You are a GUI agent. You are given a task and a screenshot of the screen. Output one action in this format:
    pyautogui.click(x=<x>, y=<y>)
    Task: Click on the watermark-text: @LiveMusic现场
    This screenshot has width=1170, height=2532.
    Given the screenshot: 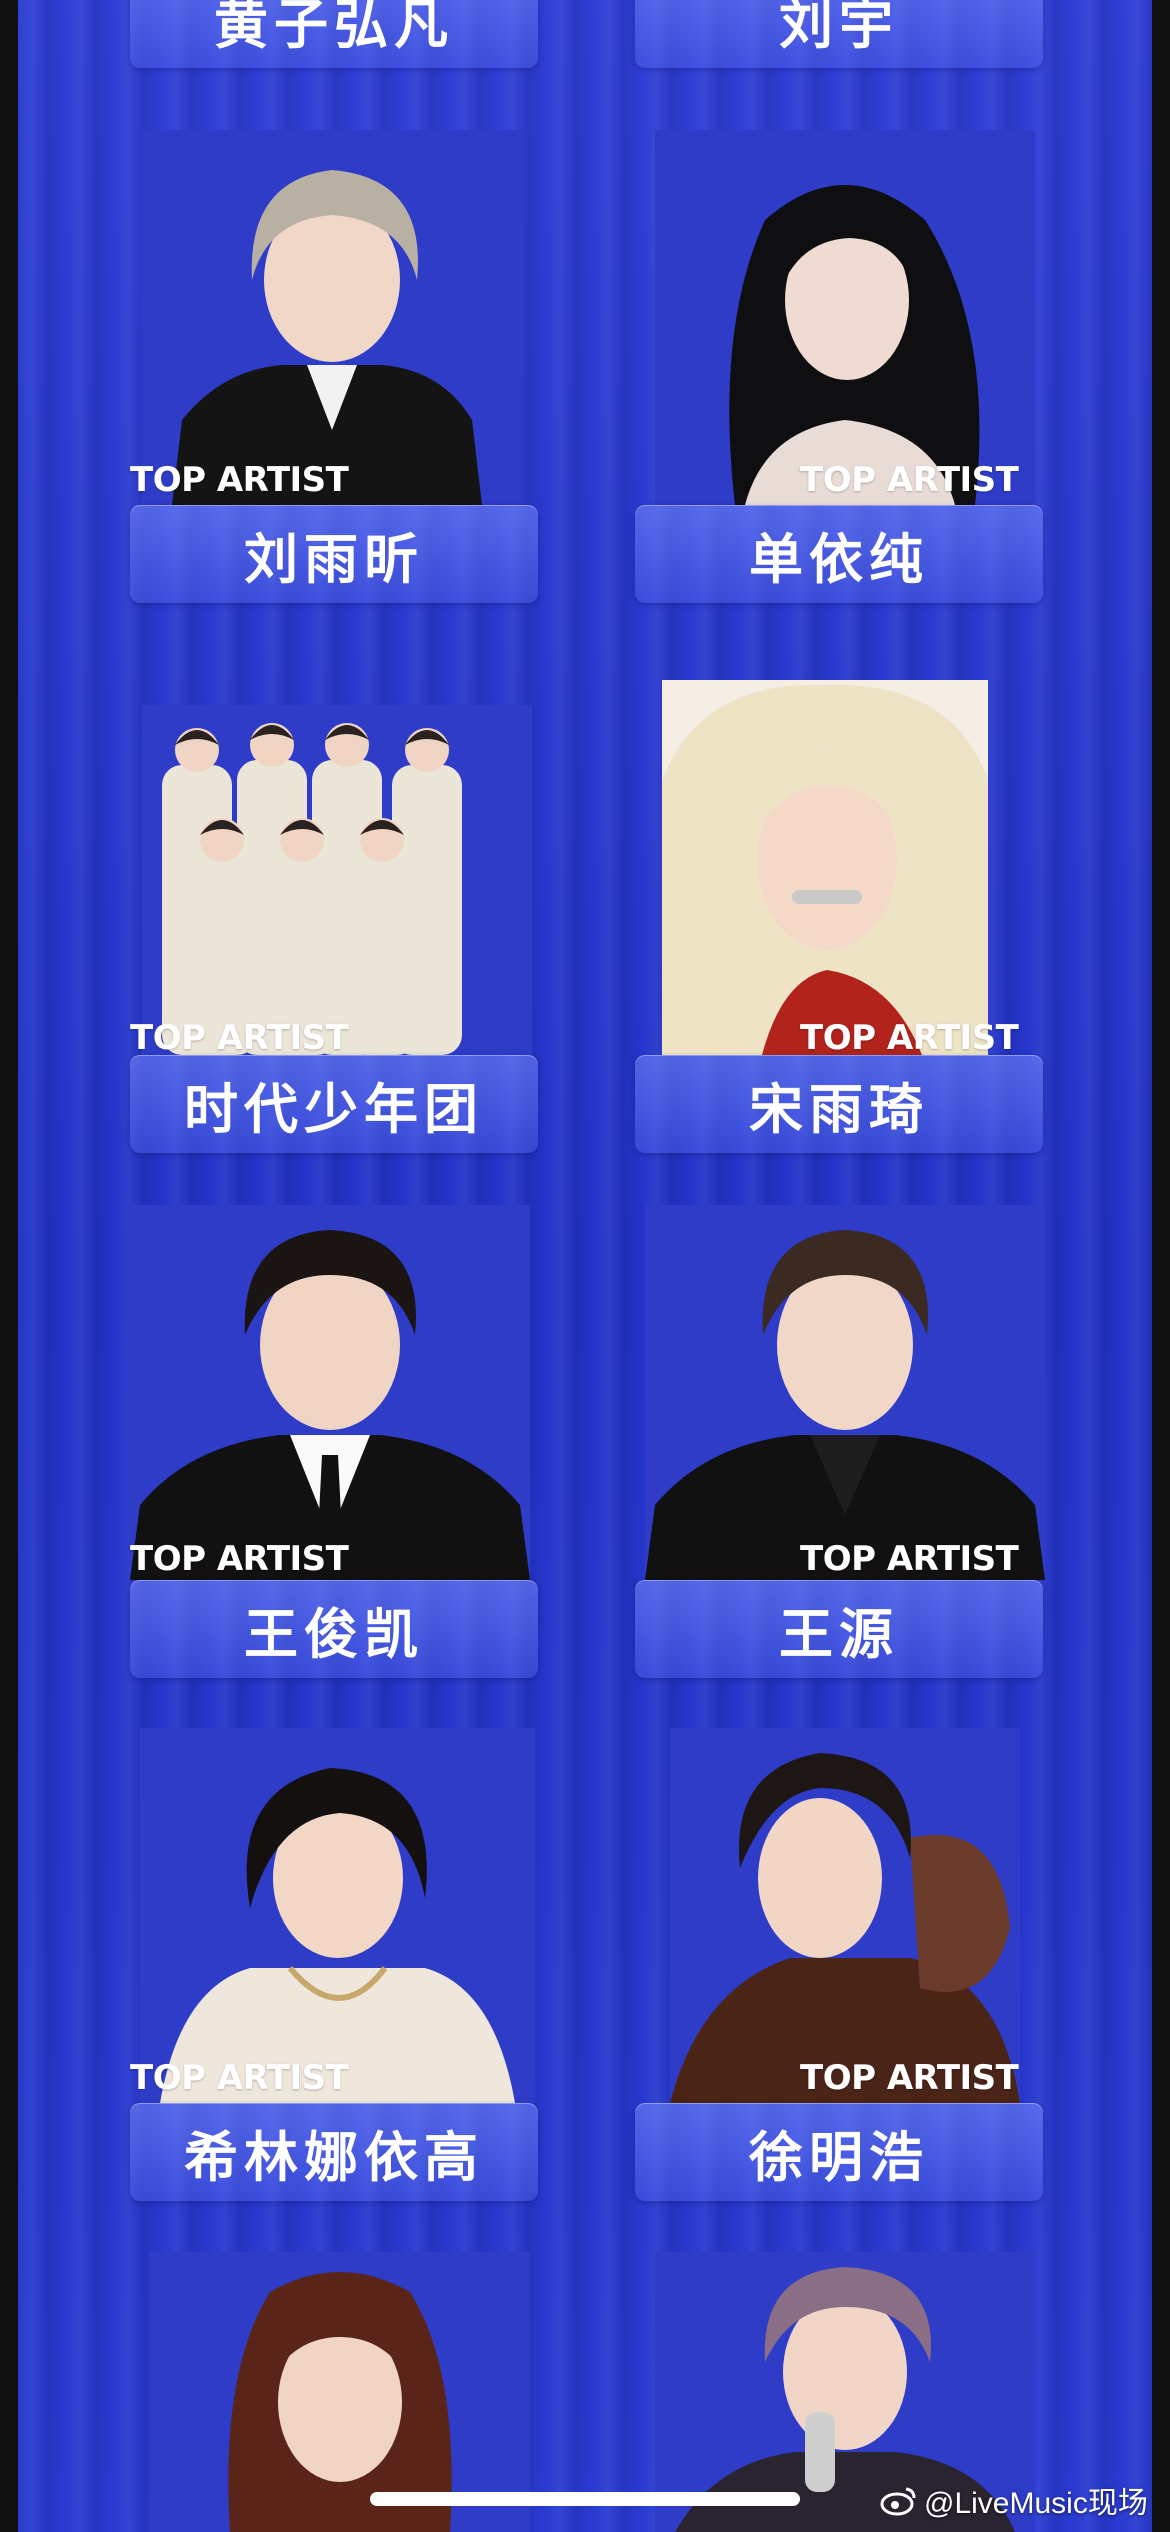 What is the action you would take?
    pyautogui.click(x=1036, y=2503)
    